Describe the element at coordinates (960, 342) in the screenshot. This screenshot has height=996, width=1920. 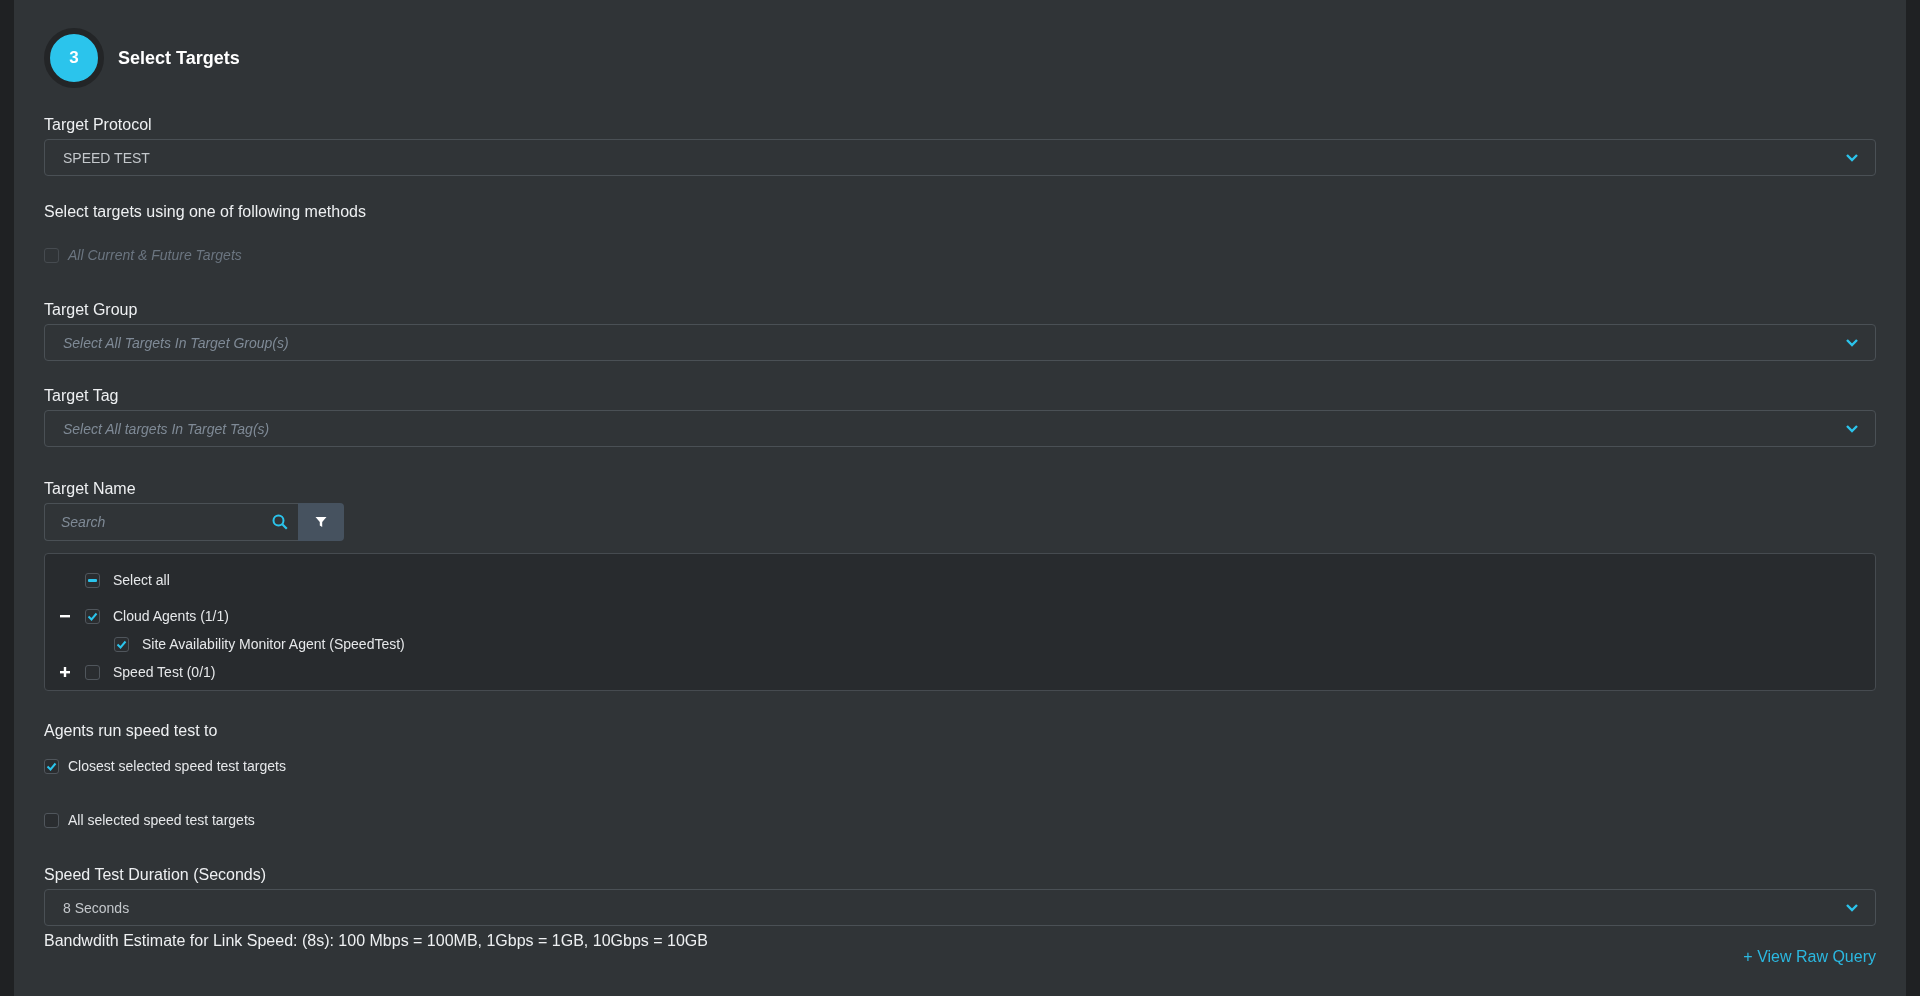
I see `dropdown-select: Select All Targets In Target Group(s)` at that location.